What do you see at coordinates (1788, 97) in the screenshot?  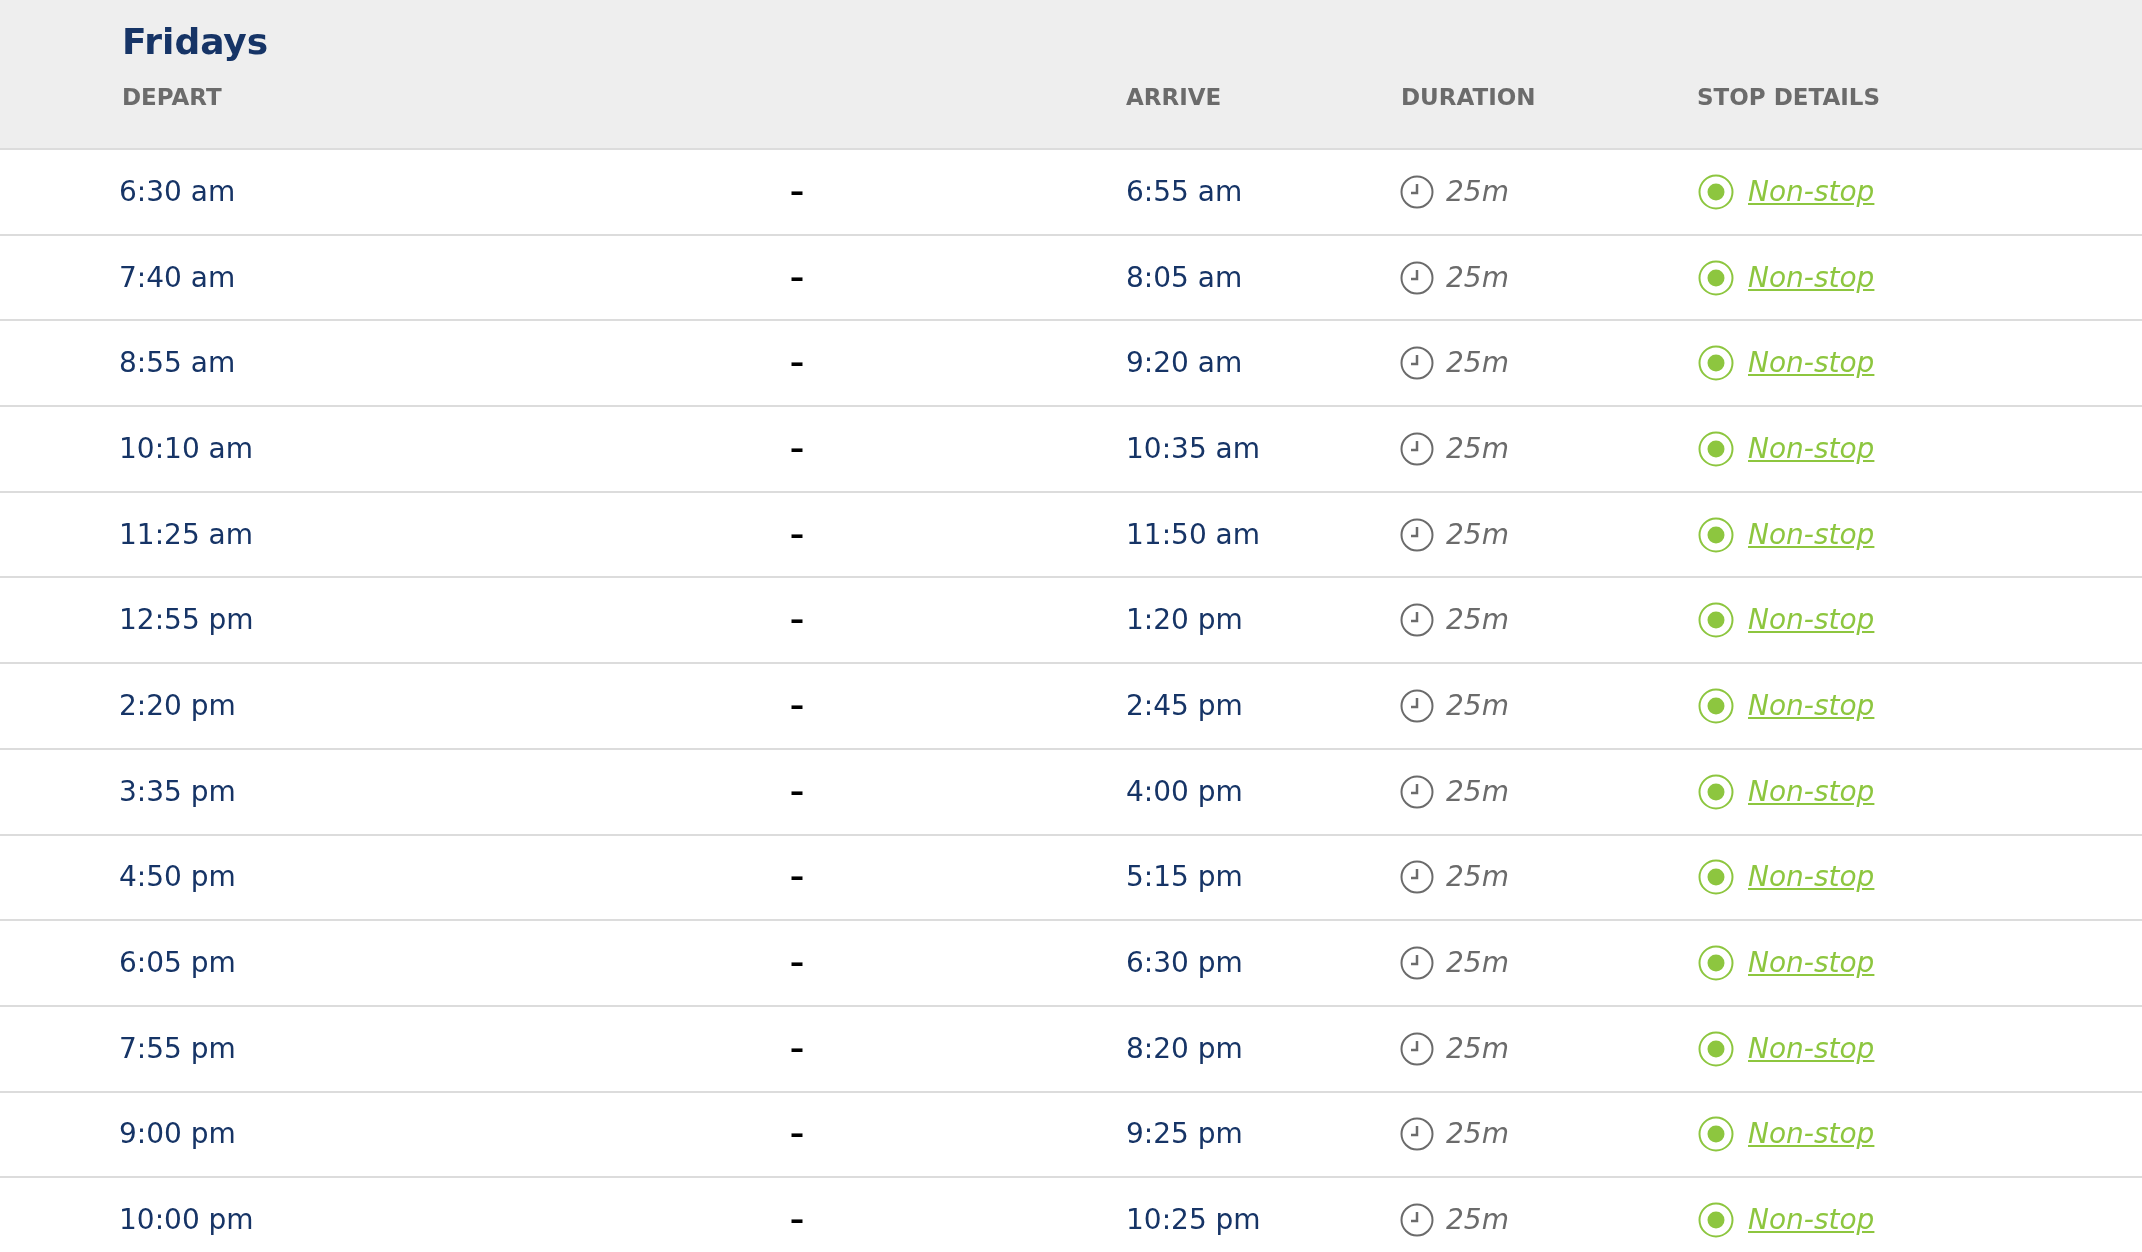 I see `column-header: STOP DETAILS` at bounding box center [1788, 97].